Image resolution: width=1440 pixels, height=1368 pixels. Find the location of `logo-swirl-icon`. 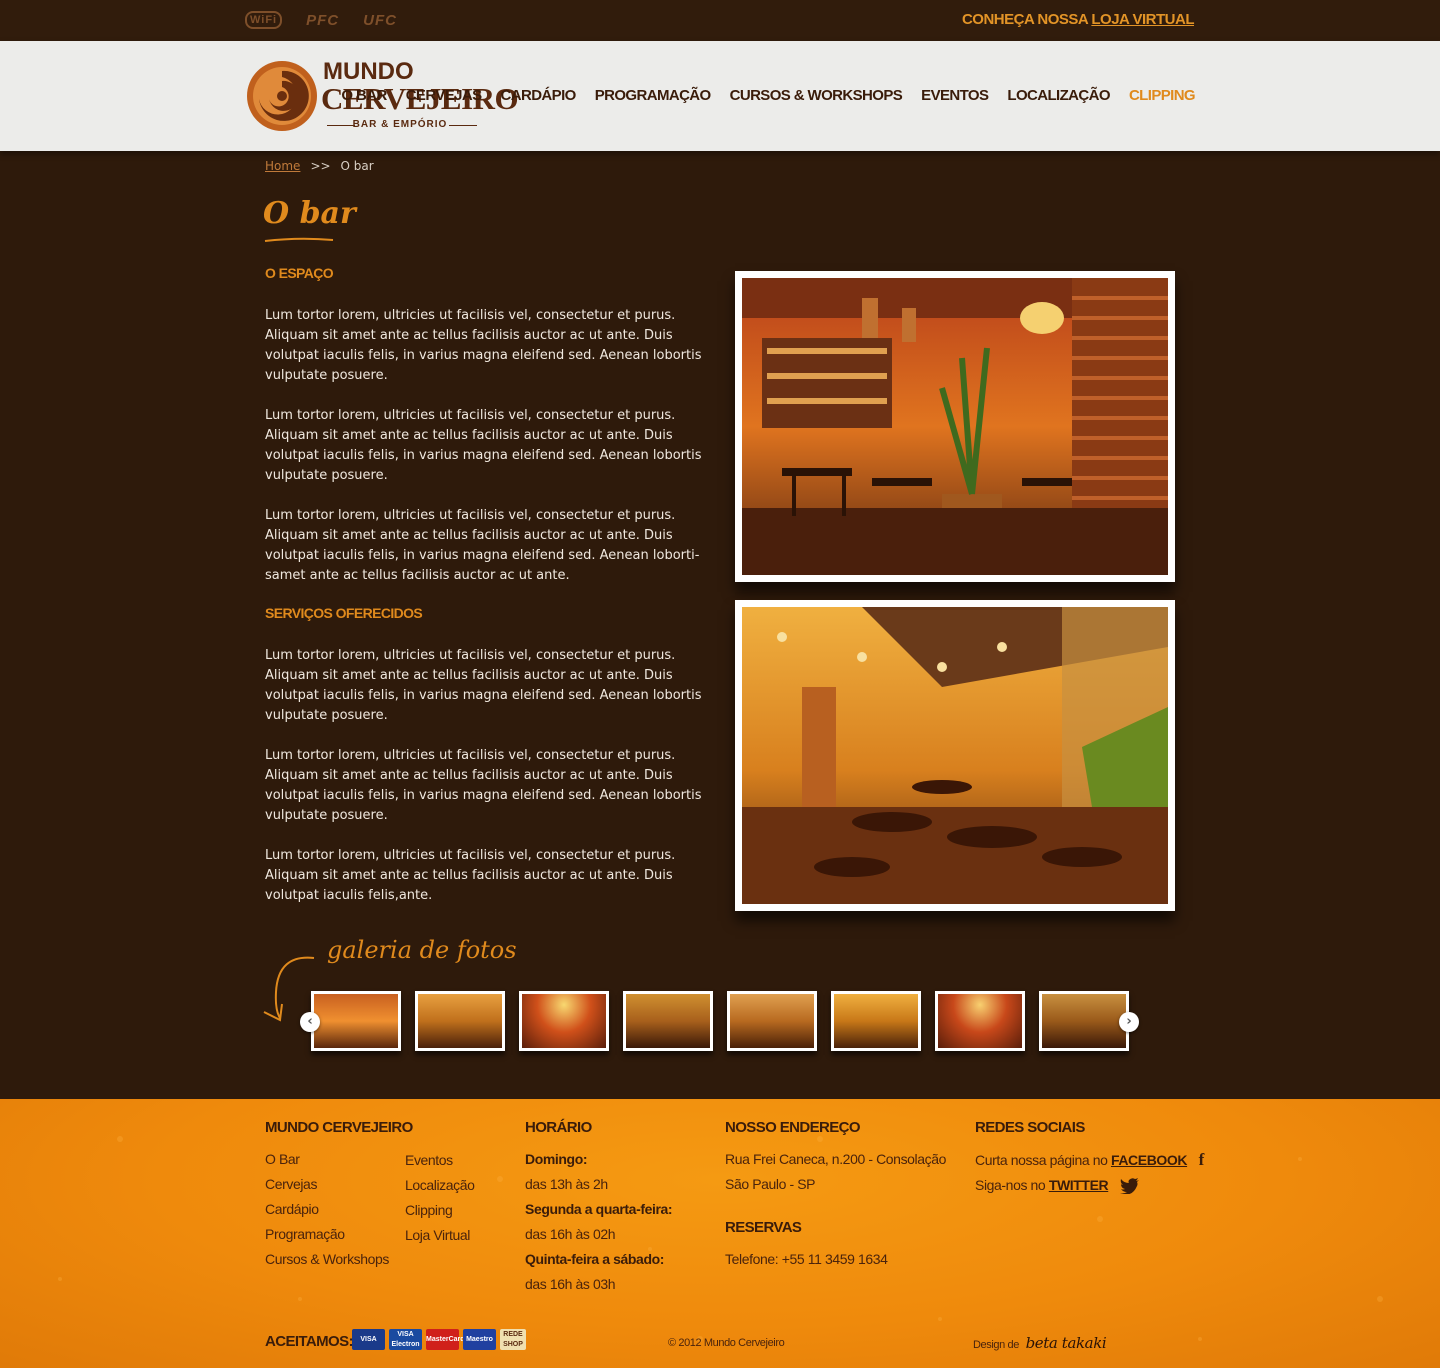

logo-swirl-icon is located at coordinates (282, 96).